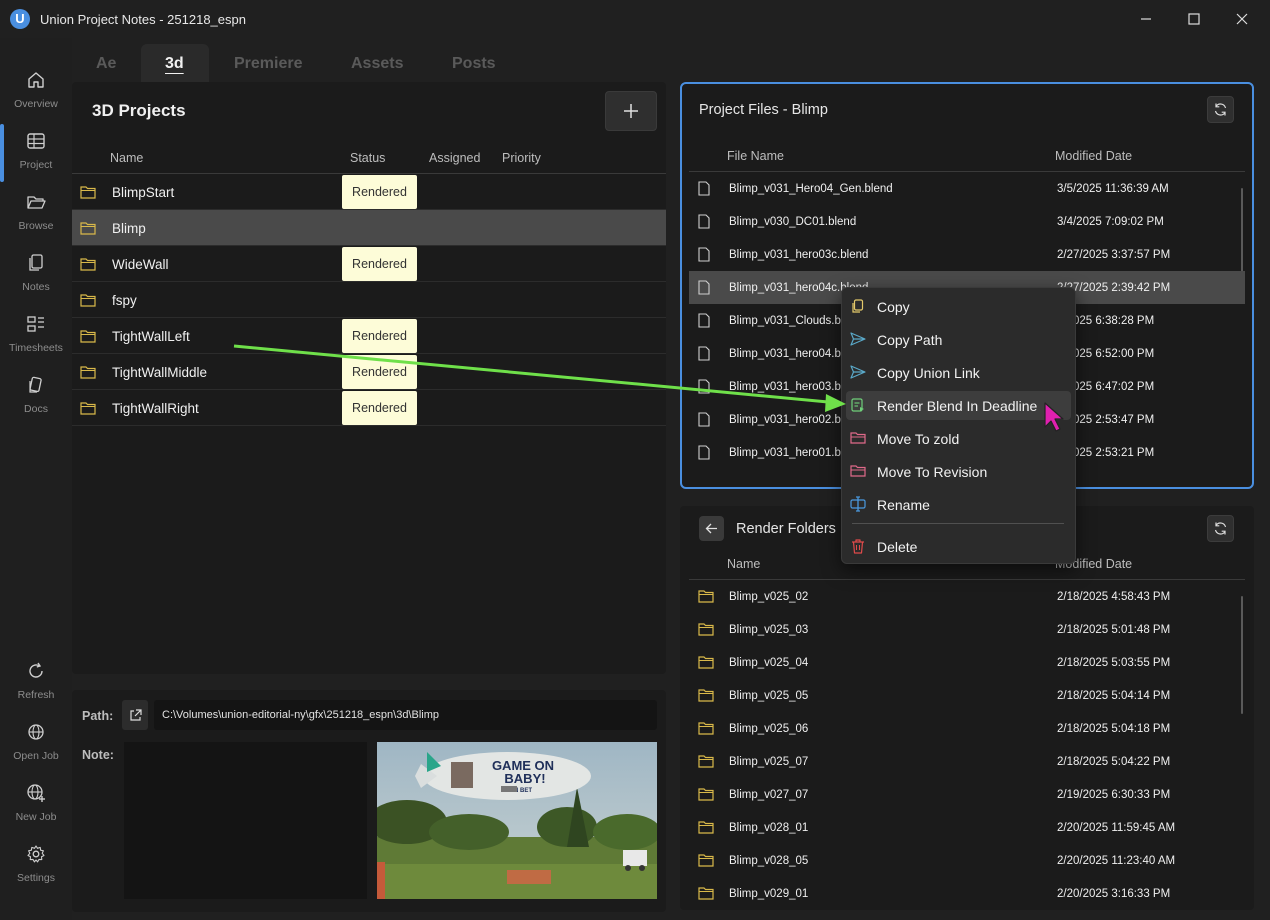 The height and width of the screenshot is (920, 1270). I want to click on file-name: Blimp_v031_hero03.bl, so click(786, 387).